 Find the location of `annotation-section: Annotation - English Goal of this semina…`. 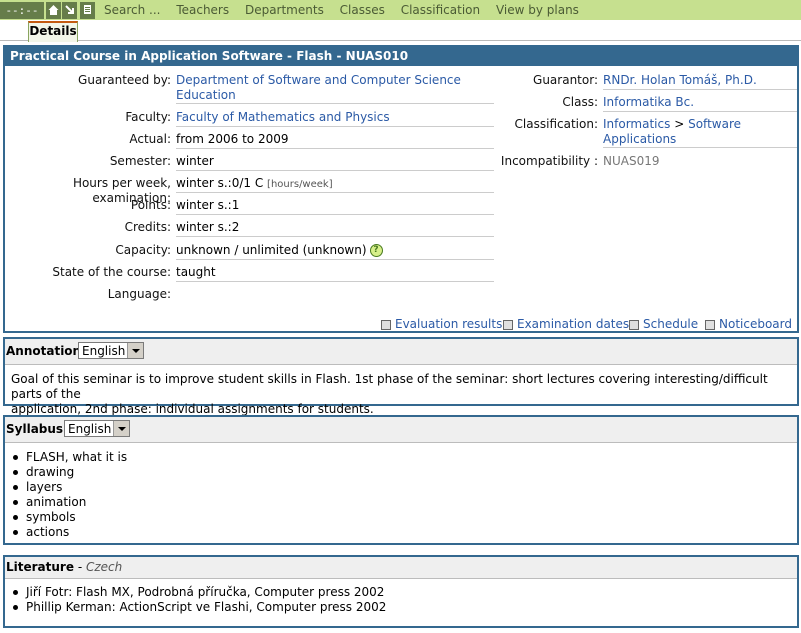

annotation-section: Annotation - English Goal of this semina… is located at coordinates (401, 376).